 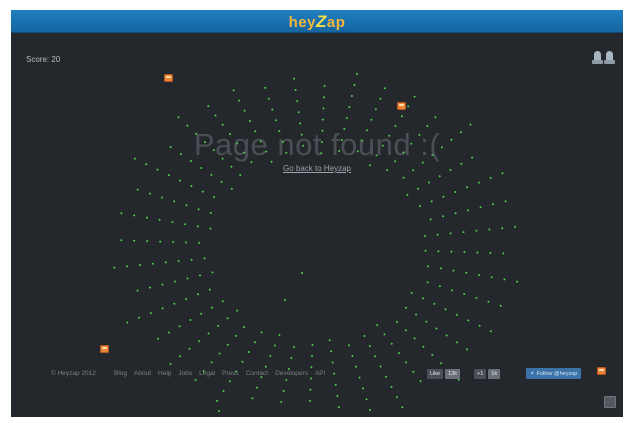 What do you see at coordinates (435, 373) in the screenshot?
I see `like-button: Like` at bounding box center [435, 373].